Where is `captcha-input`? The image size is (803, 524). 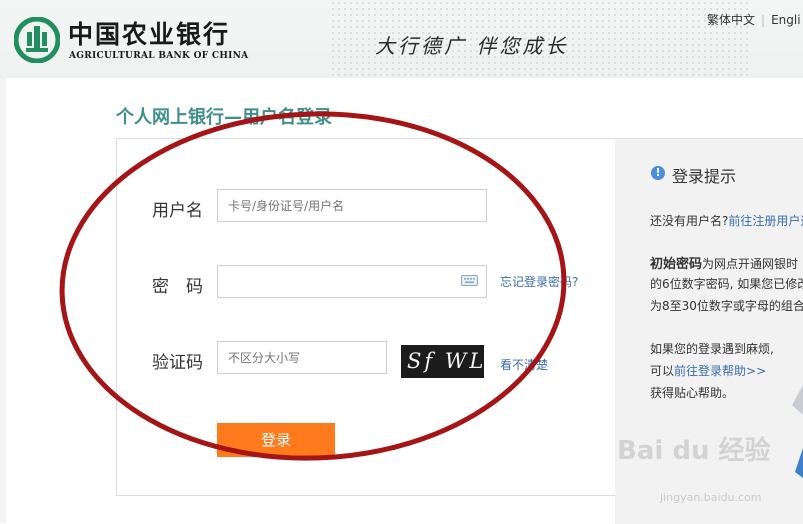 captcha-input is located at coordinates (302, 357).